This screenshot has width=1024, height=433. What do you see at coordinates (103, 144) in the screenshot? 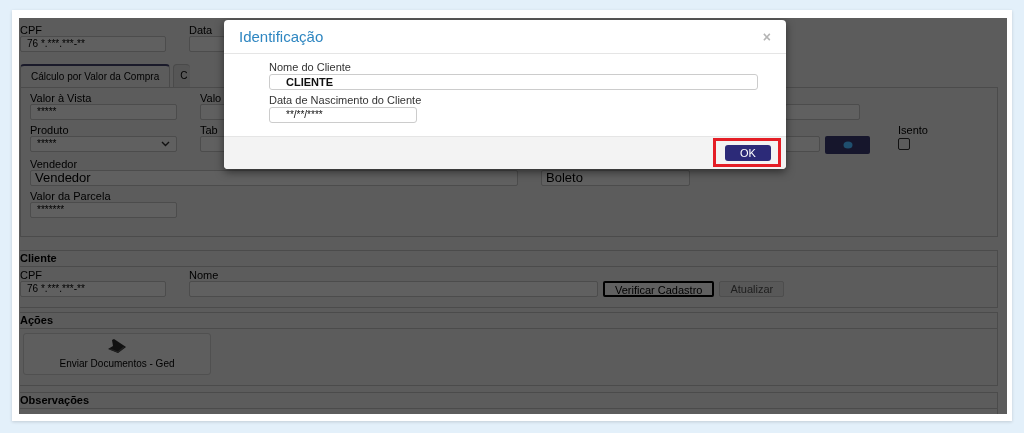
I see `select-field: *****` at bounding box center [103, 144].